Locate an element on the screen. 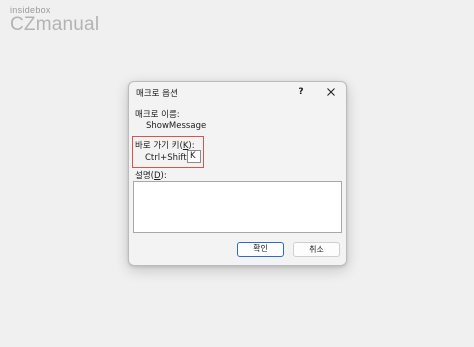 This screenshot has height=347, width=474. ok-button: 확인 is located at coordinates (260, 249).